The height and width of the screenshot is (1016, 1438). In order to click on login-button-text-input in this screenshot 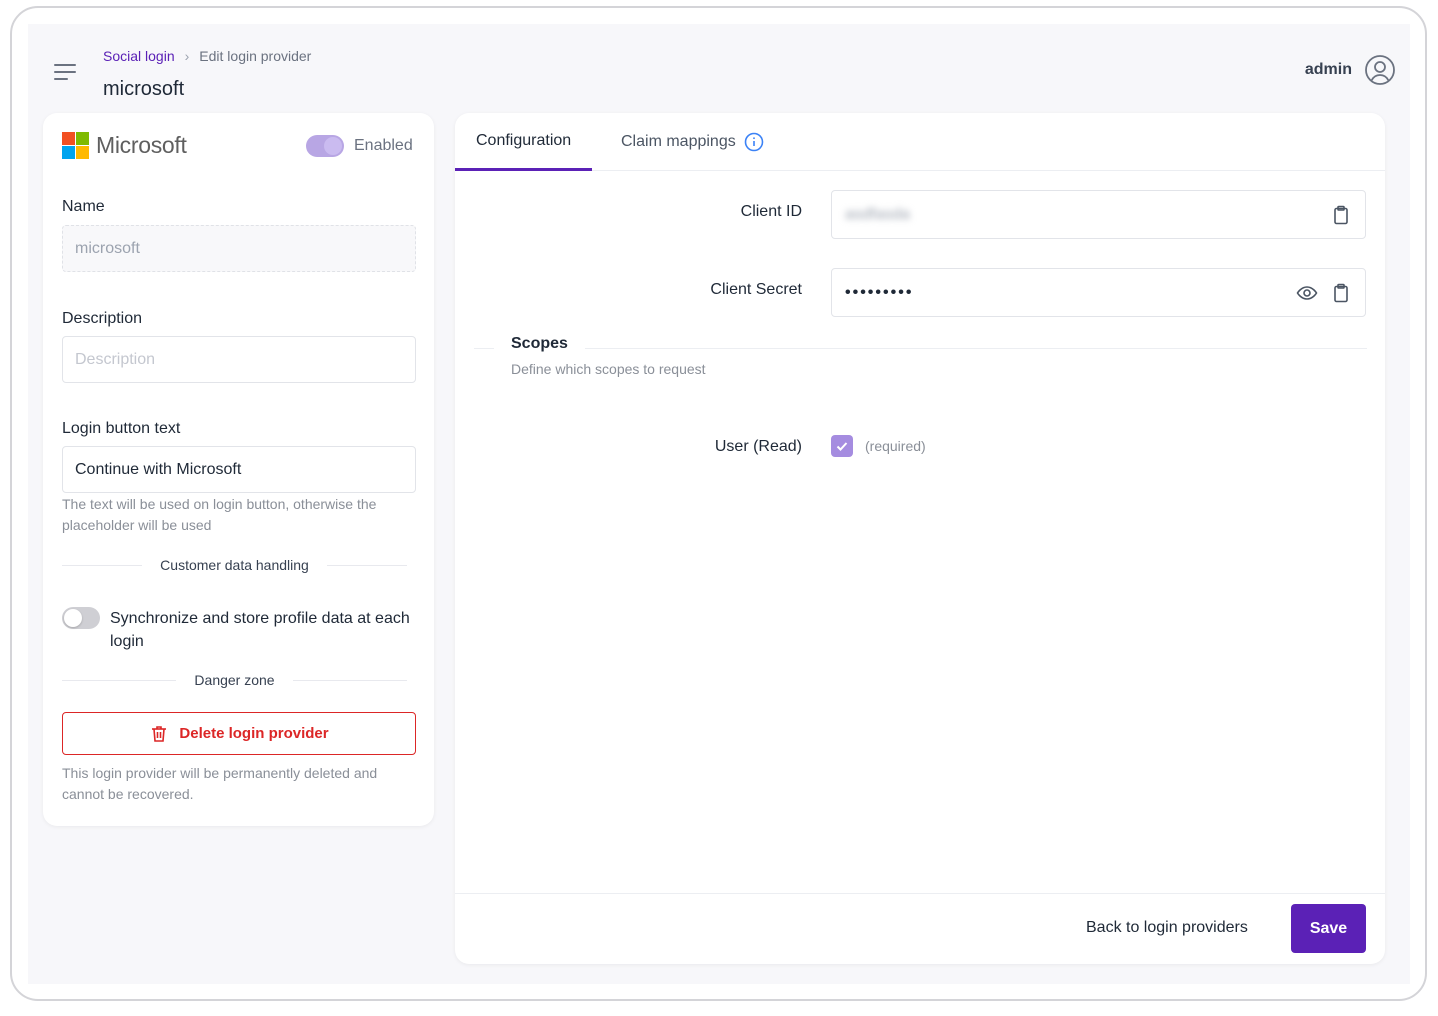, I will do `click(239, 469)`.